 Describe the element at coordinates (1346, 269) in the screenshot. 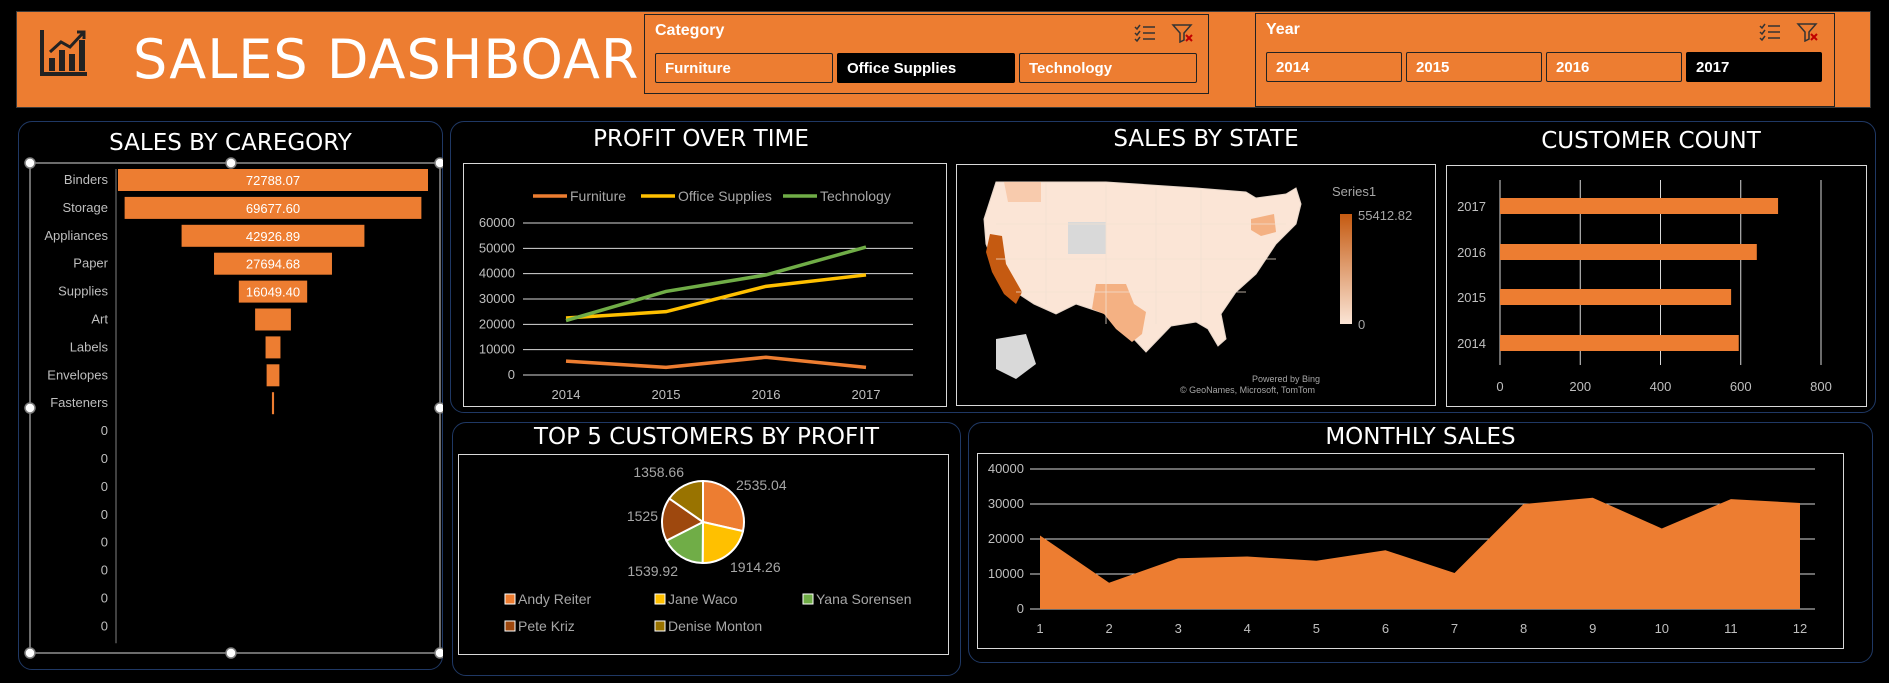

I see `map-color-scale` at that location.